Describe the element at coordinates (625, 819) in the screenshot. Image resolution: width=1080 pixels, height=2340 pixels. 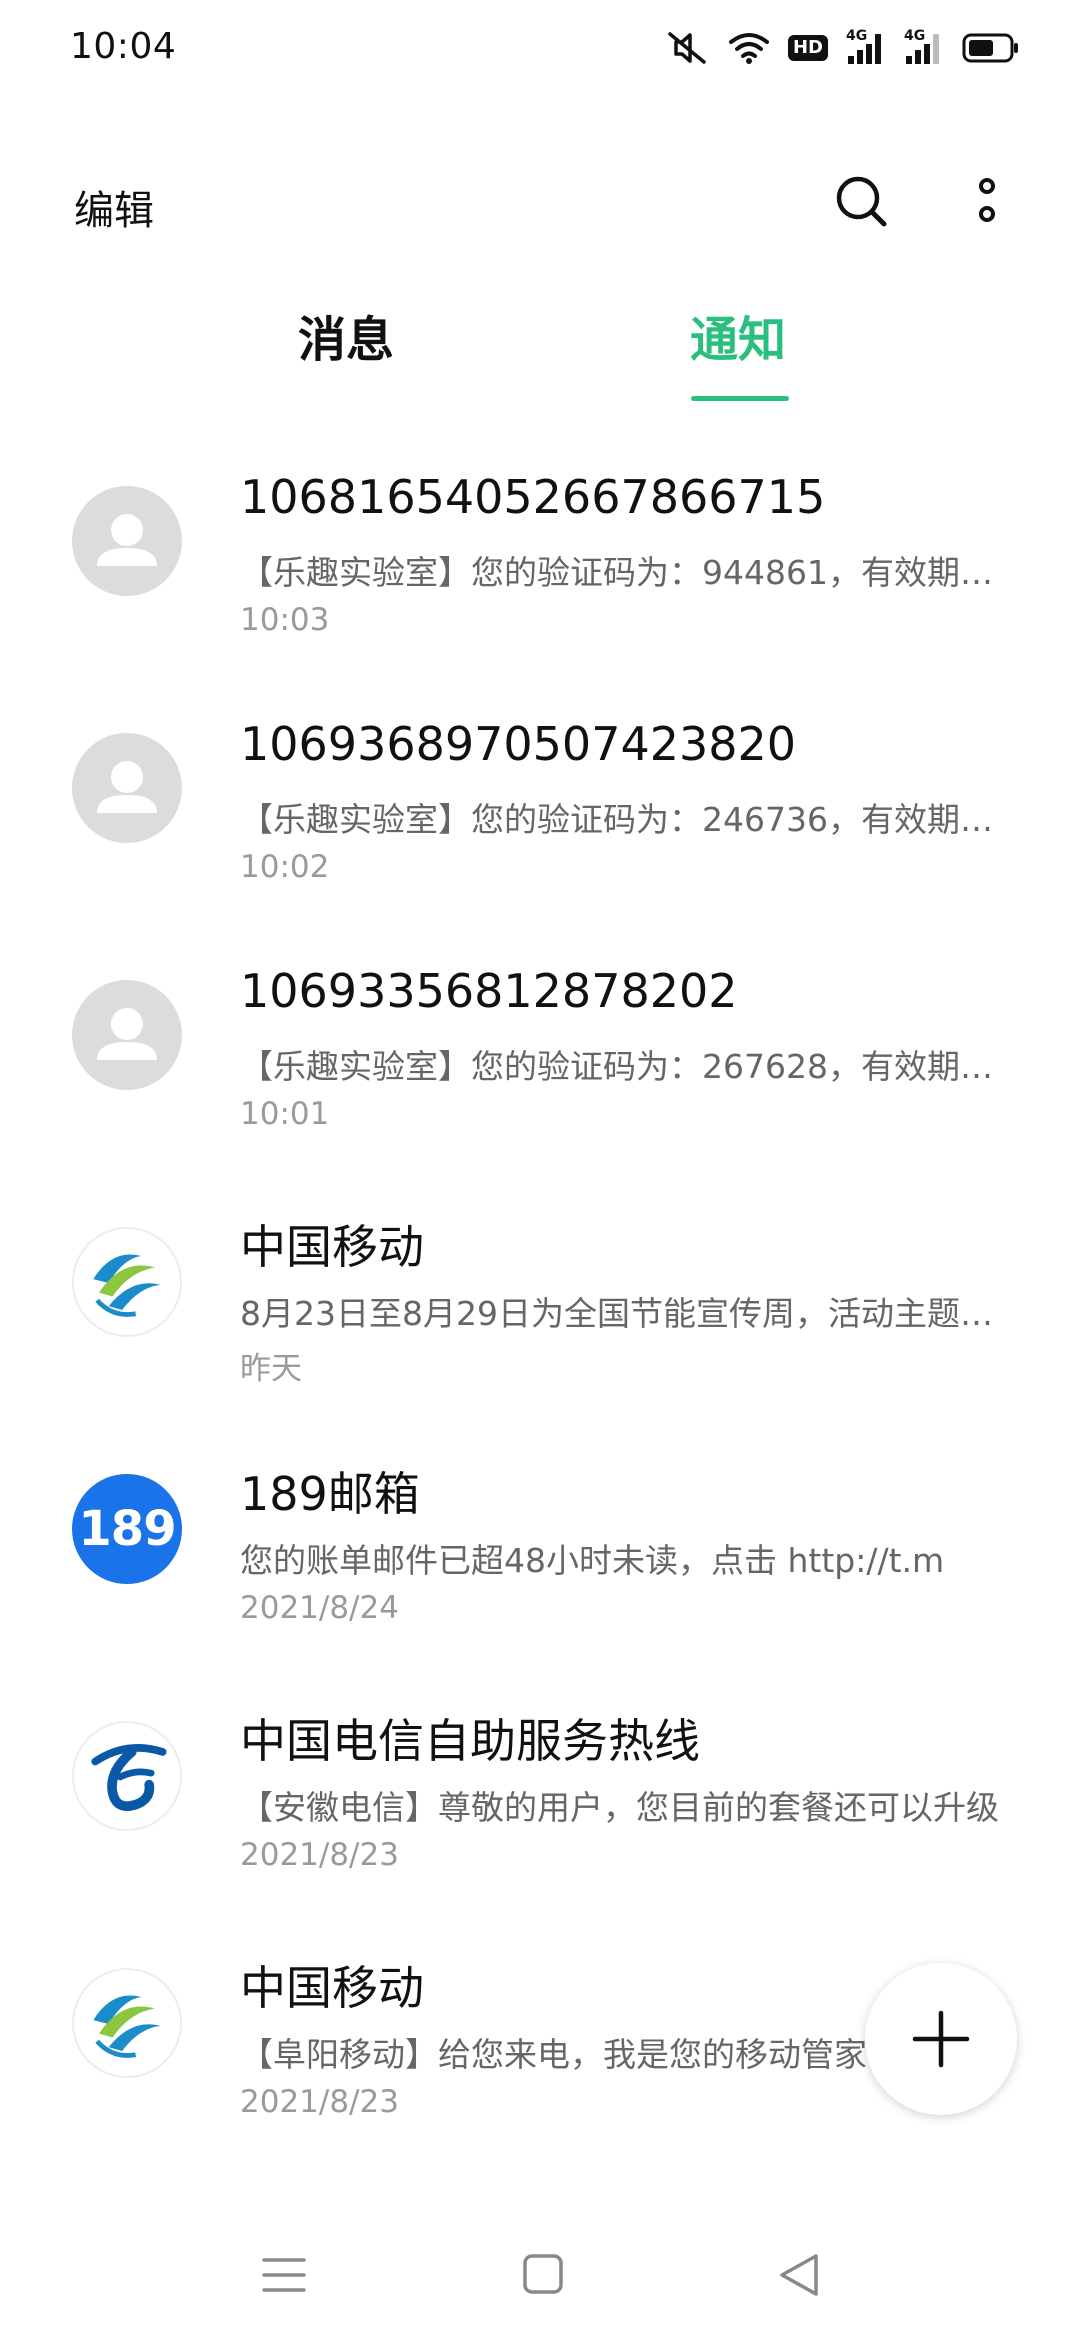
I see `message-preview: 【乐趣实验室】您的验证码为：246736，有效期5分钟` at that location.